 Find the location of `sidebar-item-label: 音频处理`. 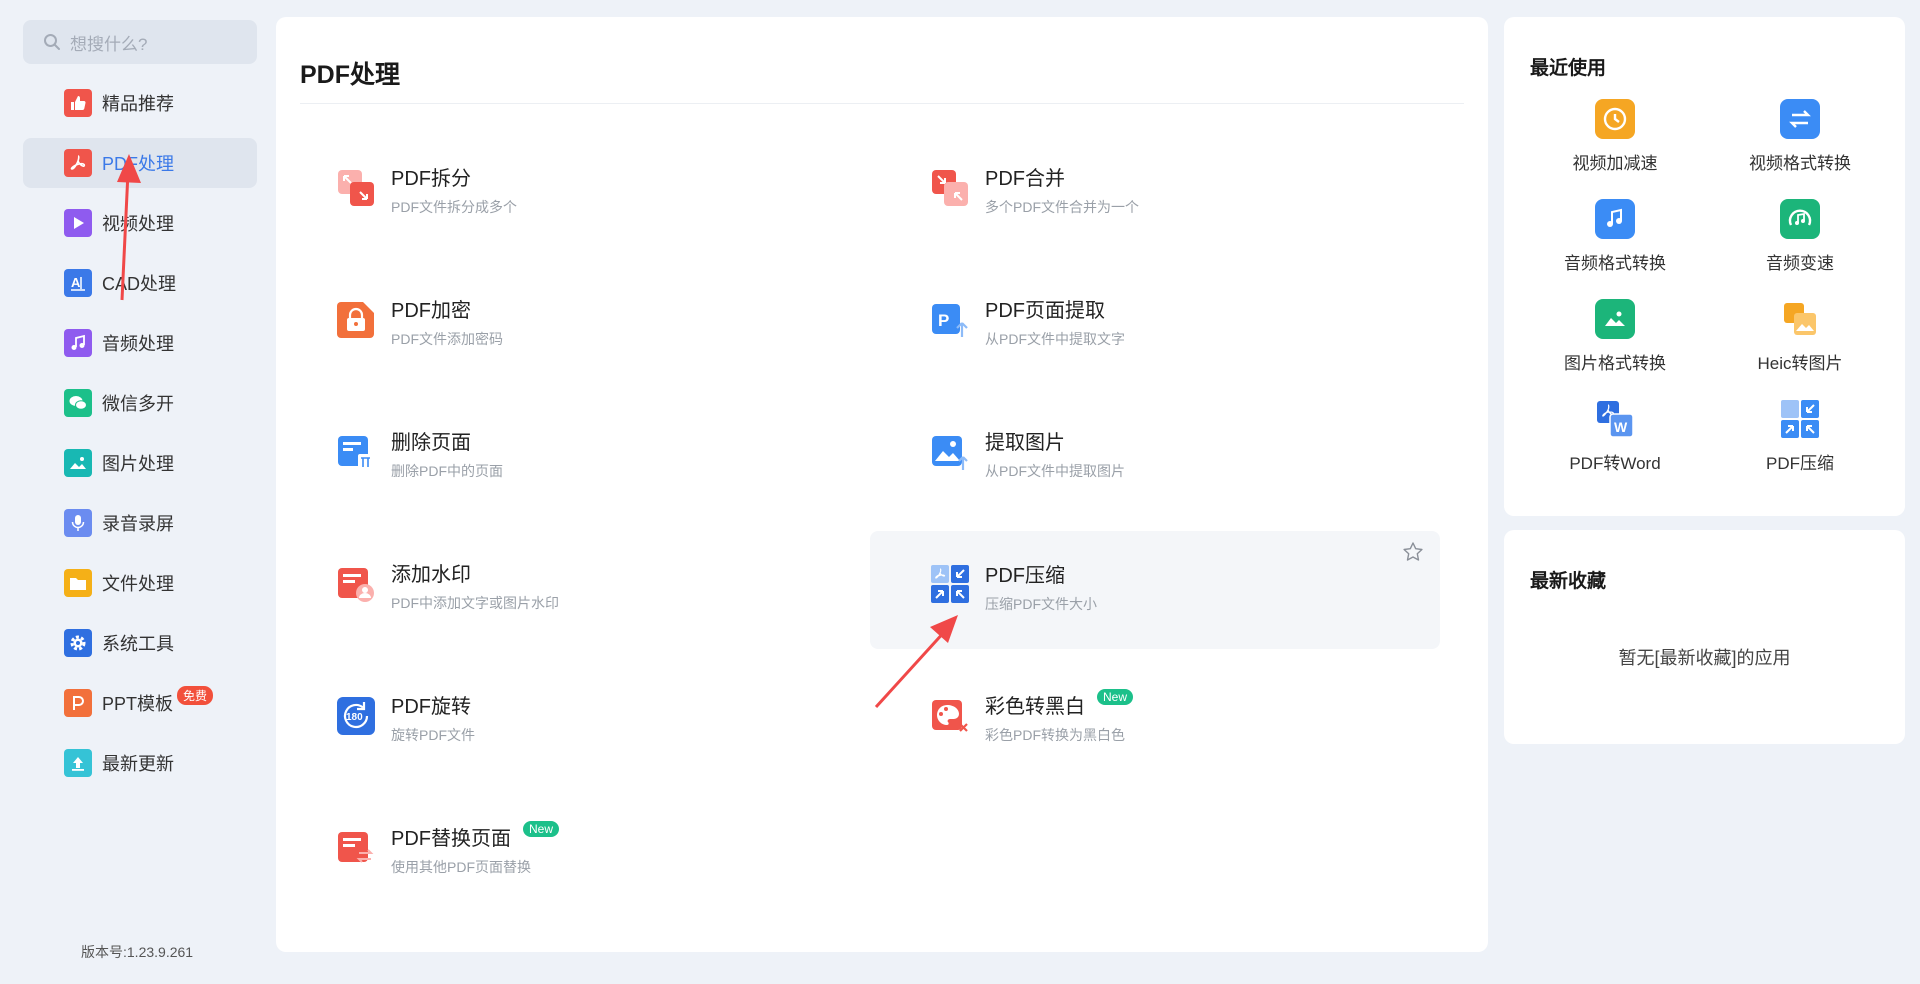

sidebar-item-label: 音频处理 is located at coordinates (138, 344).